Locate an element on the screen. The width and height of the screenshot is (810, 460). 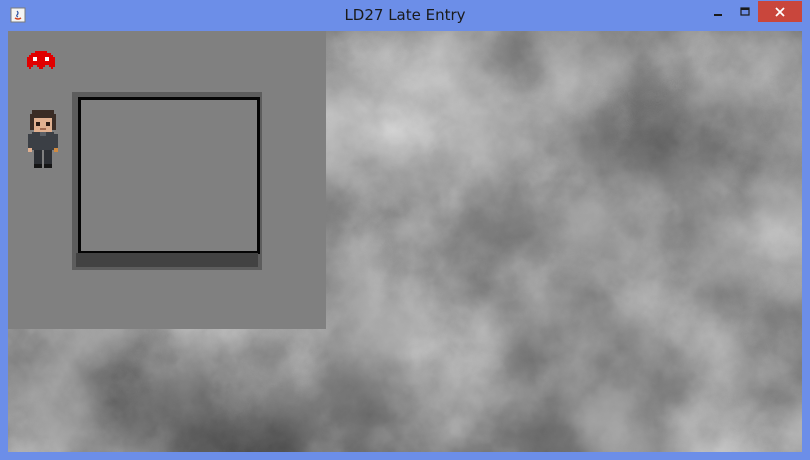
minimize-icon is located at coordinates (718, 14).